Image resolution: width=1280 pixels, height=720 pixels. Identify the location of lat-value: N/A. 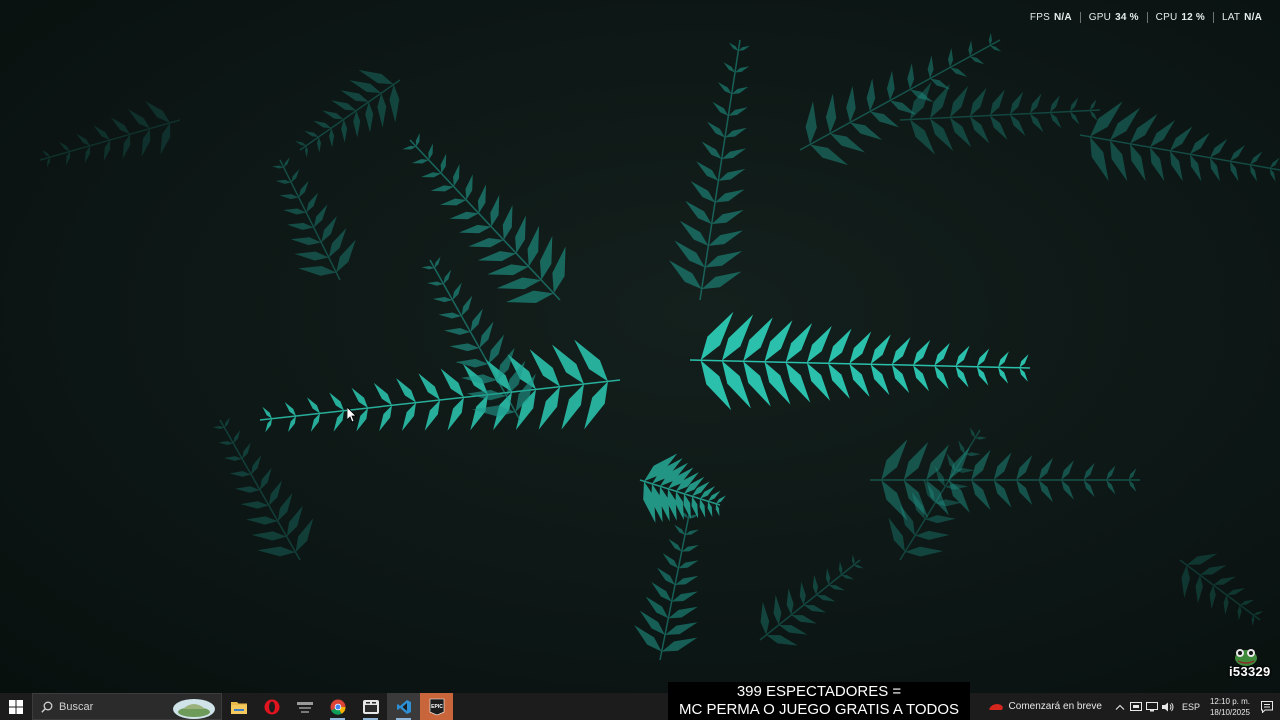
(1253, 17).